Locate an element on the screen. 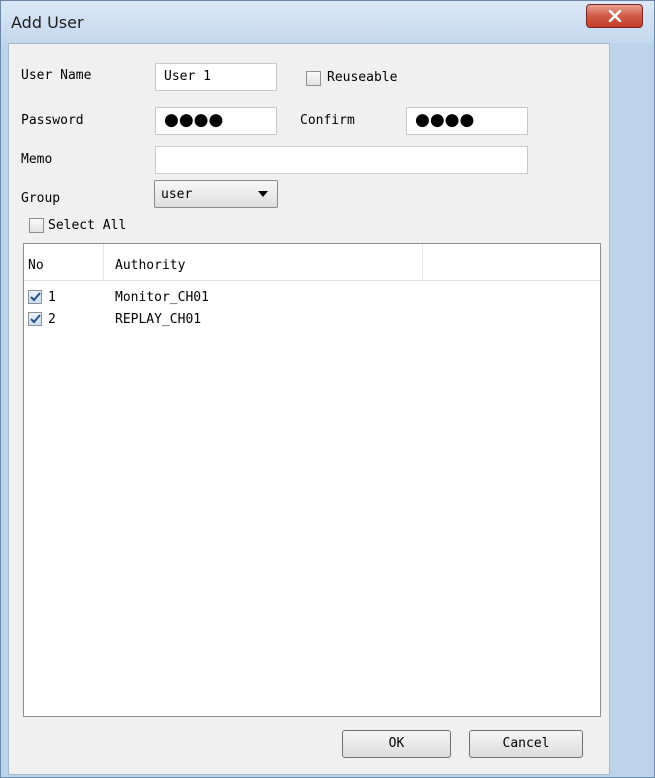 Image resolution: width=655 pixels, height=778 pixels. reuseable-checkbox is located at coordinates (313, 78).